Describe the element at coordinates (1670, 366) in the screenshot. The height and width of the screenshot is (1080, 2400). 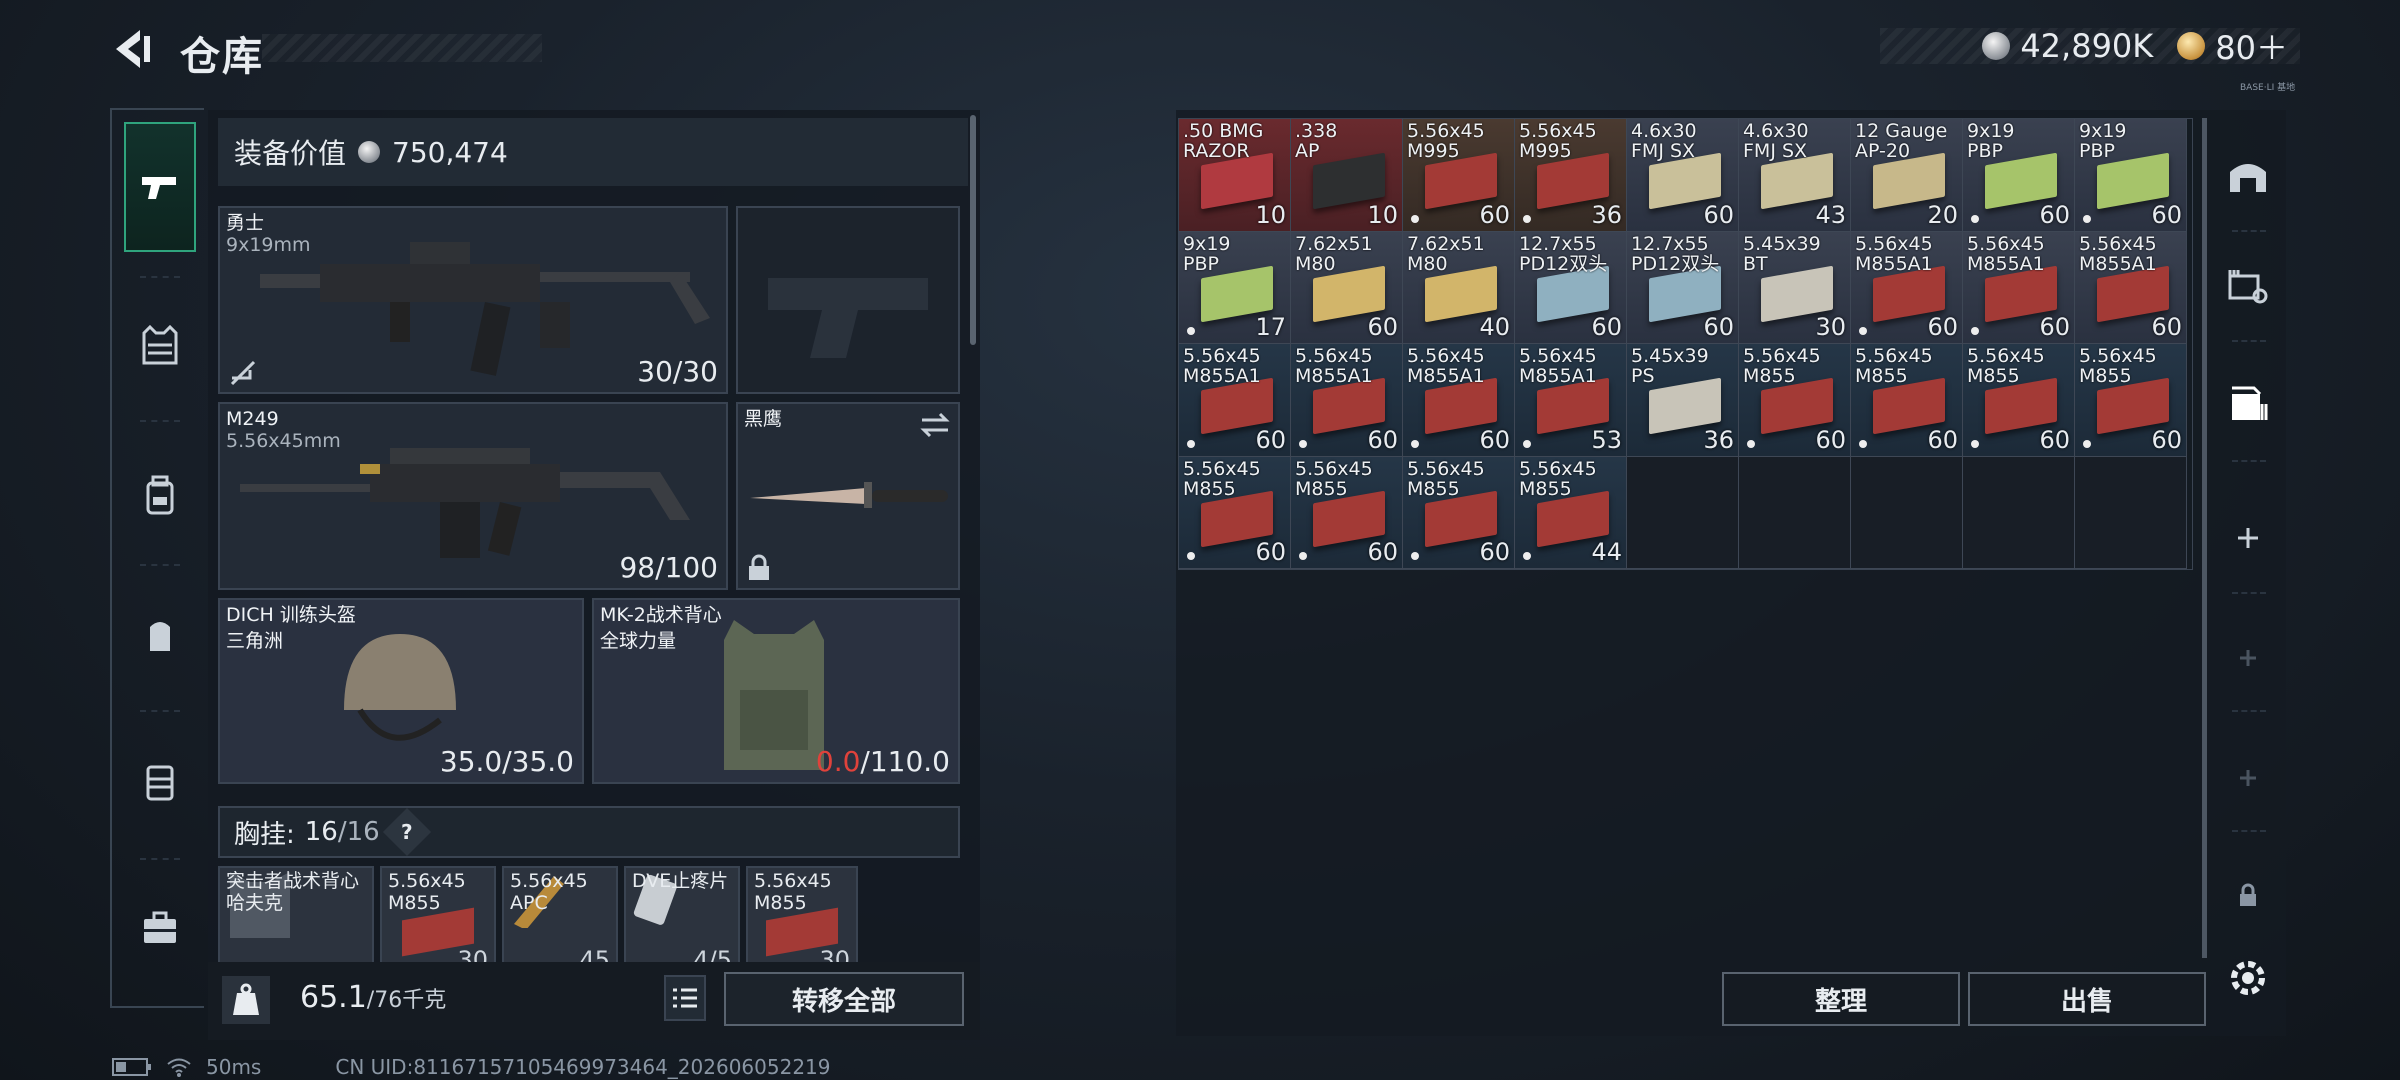
I see `item-name: 5.45x39 PS` at that location.